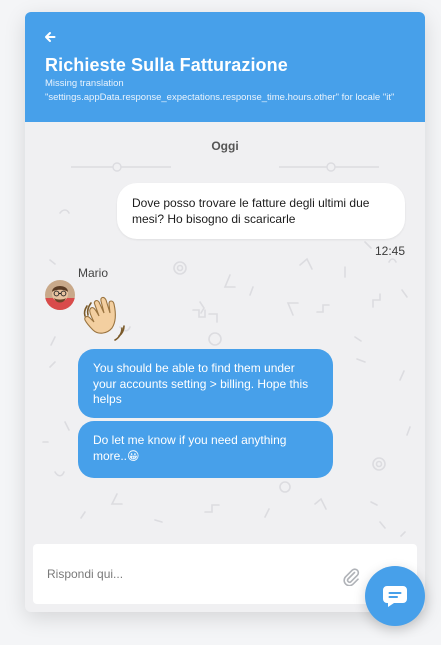 The width and height of the screenshot is (441, 645). What do you see at coordinates (192, 574) in the screenshot?
I see `reply-input` at bounding box center [192, 574].